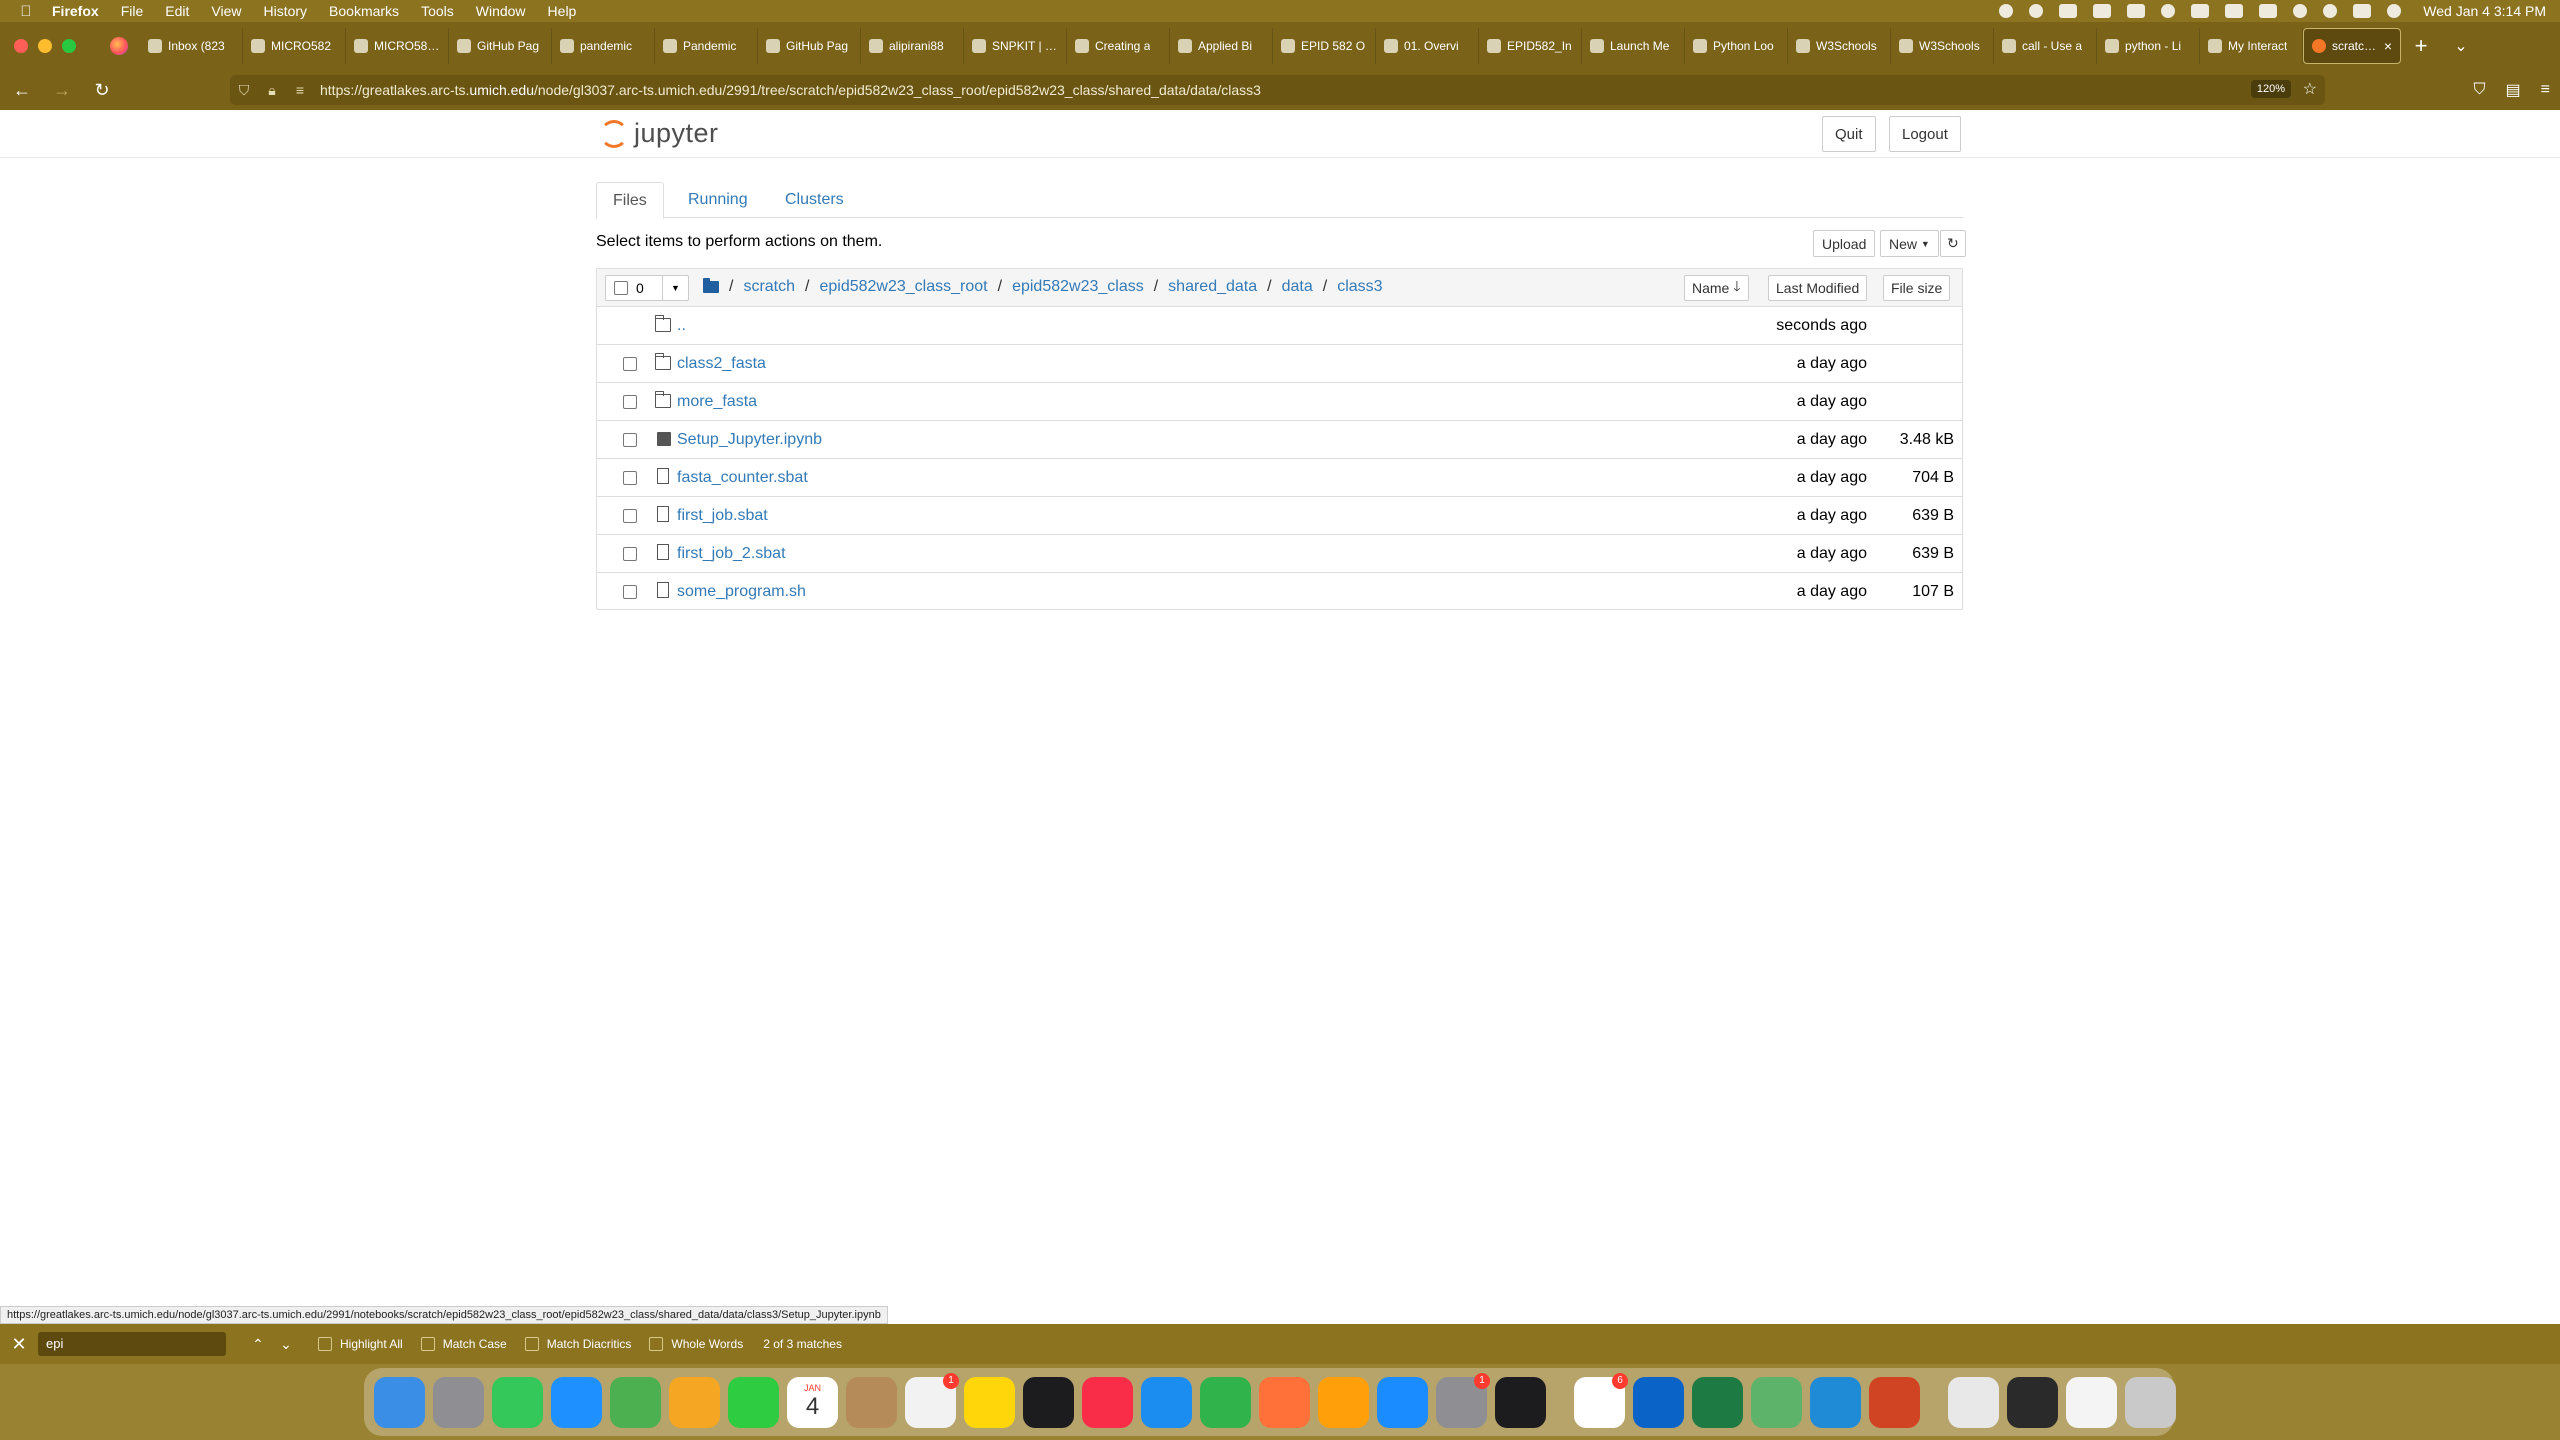  What do you see at coordinates (812, 1402) in the screenshot?
I see `calendar-icon: JAN 4` at bounding box center [812, 1402].